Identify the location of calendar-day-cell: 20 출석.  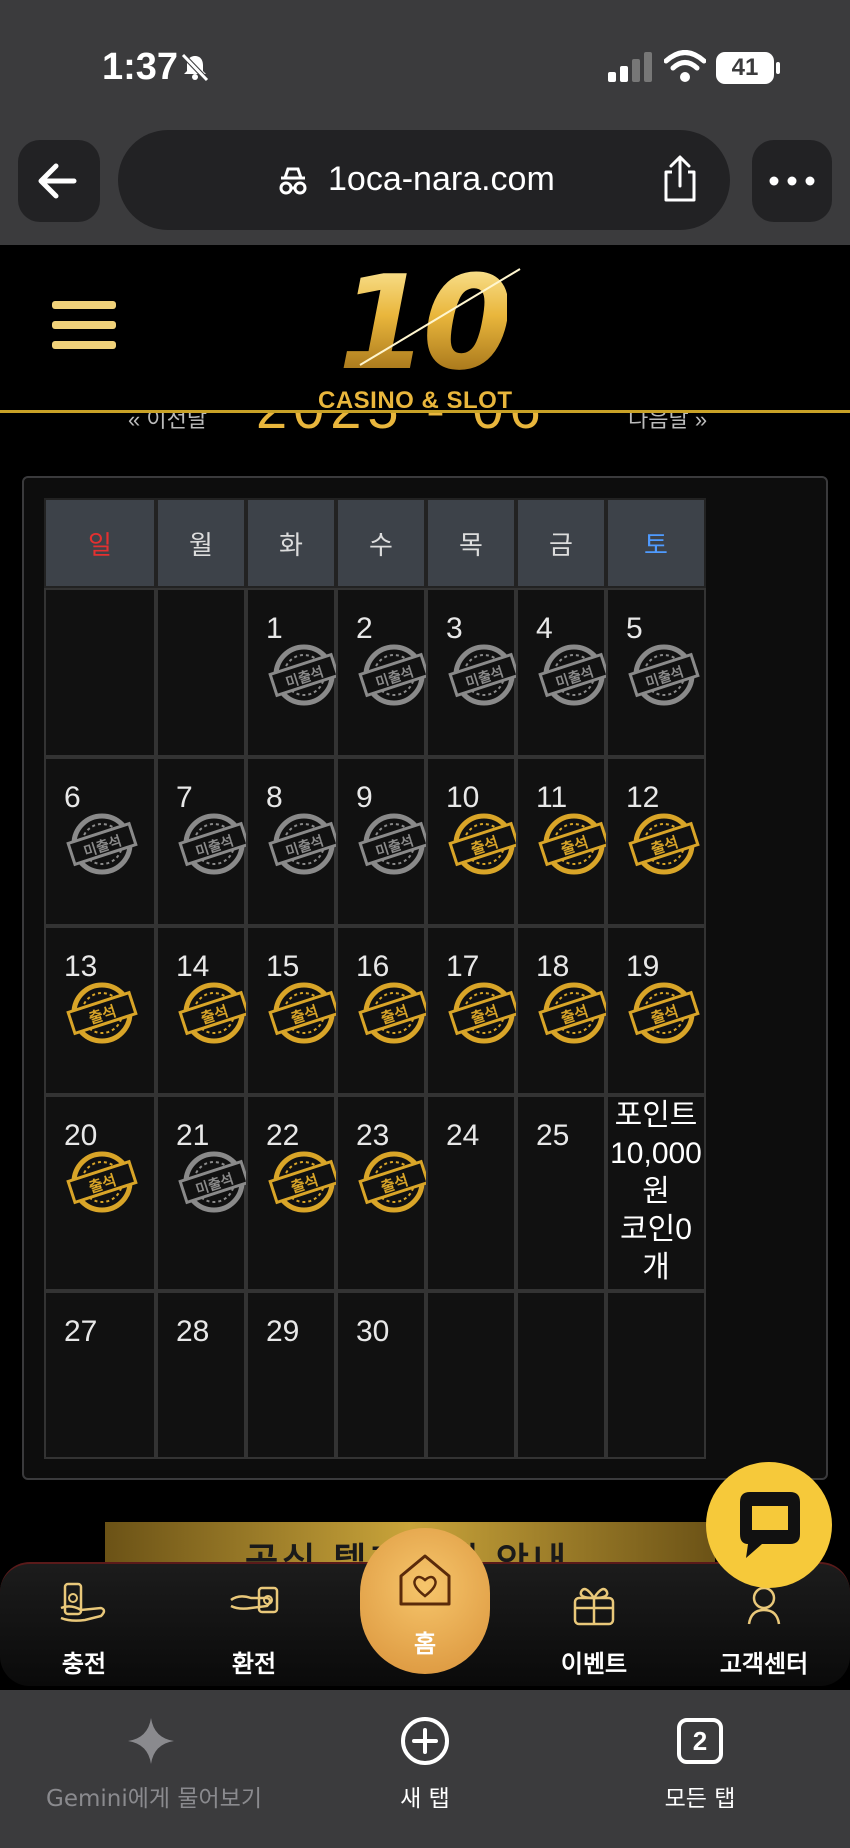
(100, 1193).